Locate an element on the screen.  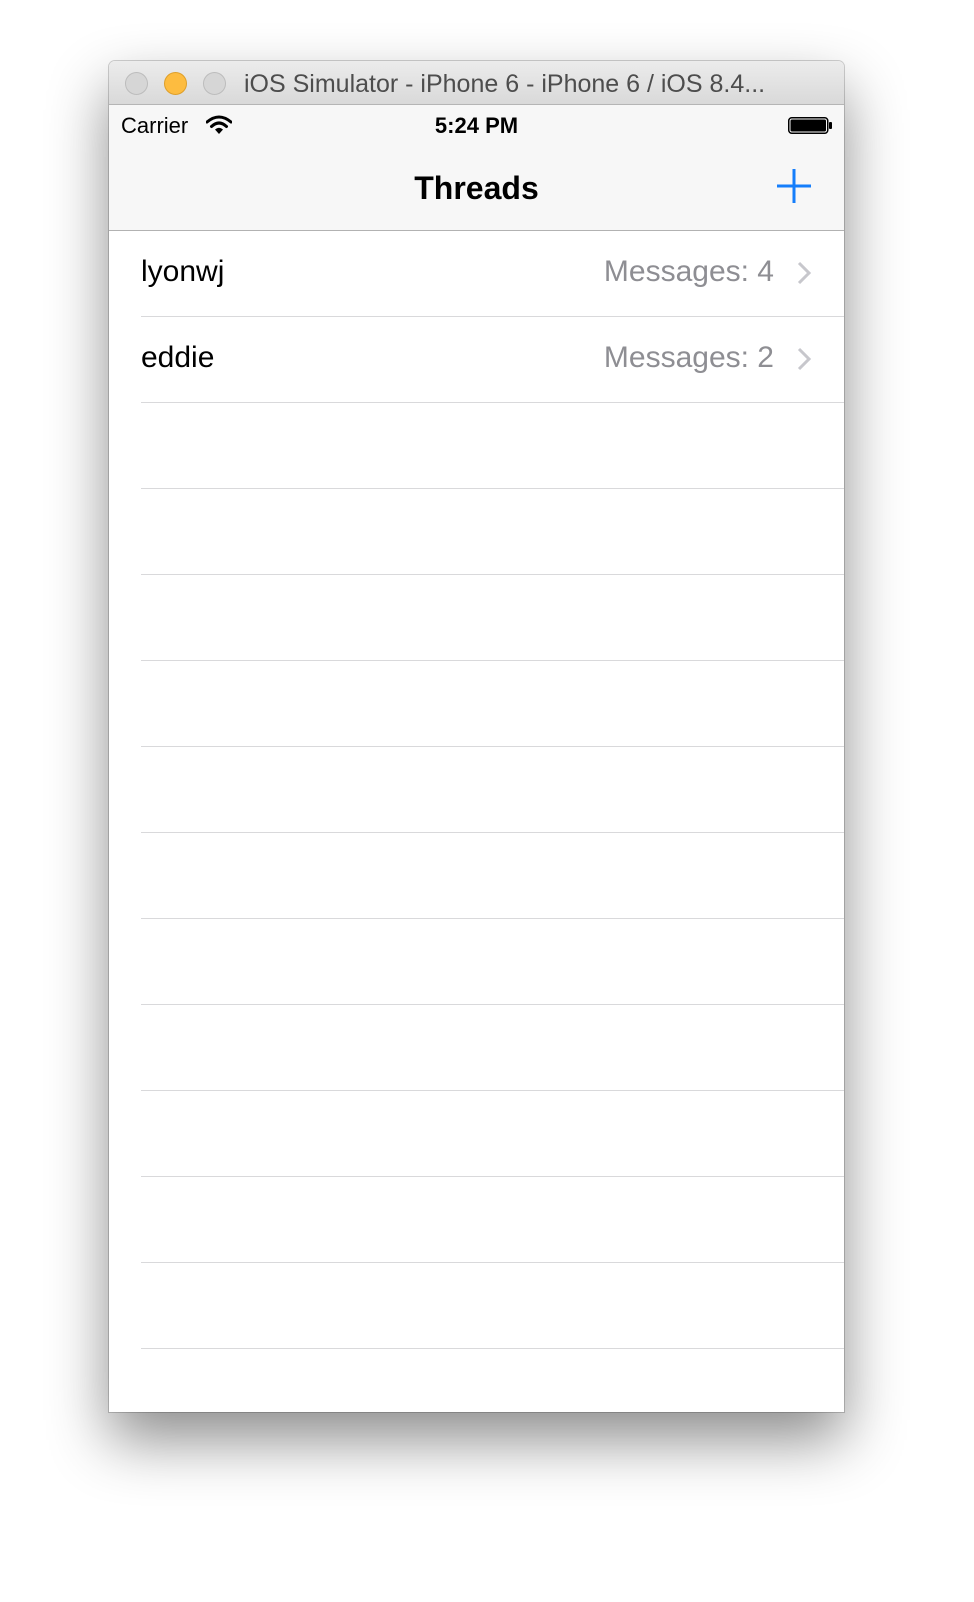
add-thread-button is located at coordinates (794, 186).